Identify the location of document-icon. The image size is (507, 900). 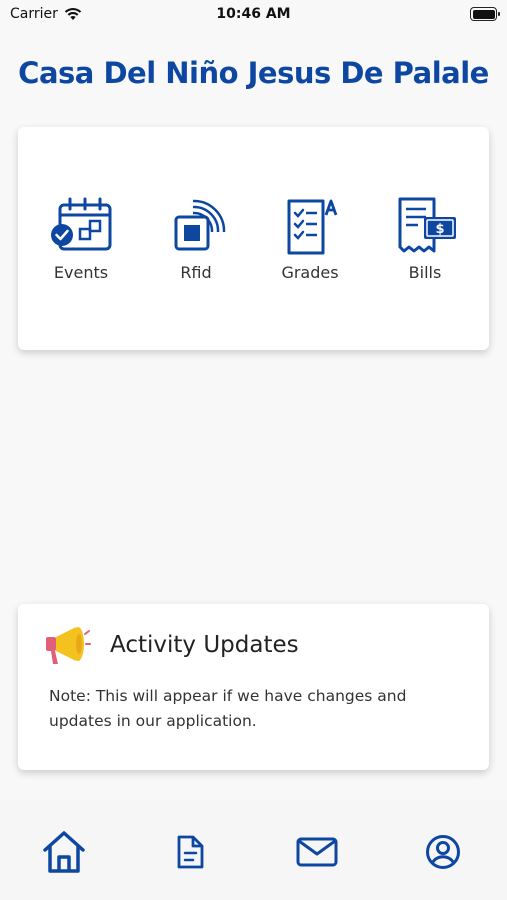
(190, 852).